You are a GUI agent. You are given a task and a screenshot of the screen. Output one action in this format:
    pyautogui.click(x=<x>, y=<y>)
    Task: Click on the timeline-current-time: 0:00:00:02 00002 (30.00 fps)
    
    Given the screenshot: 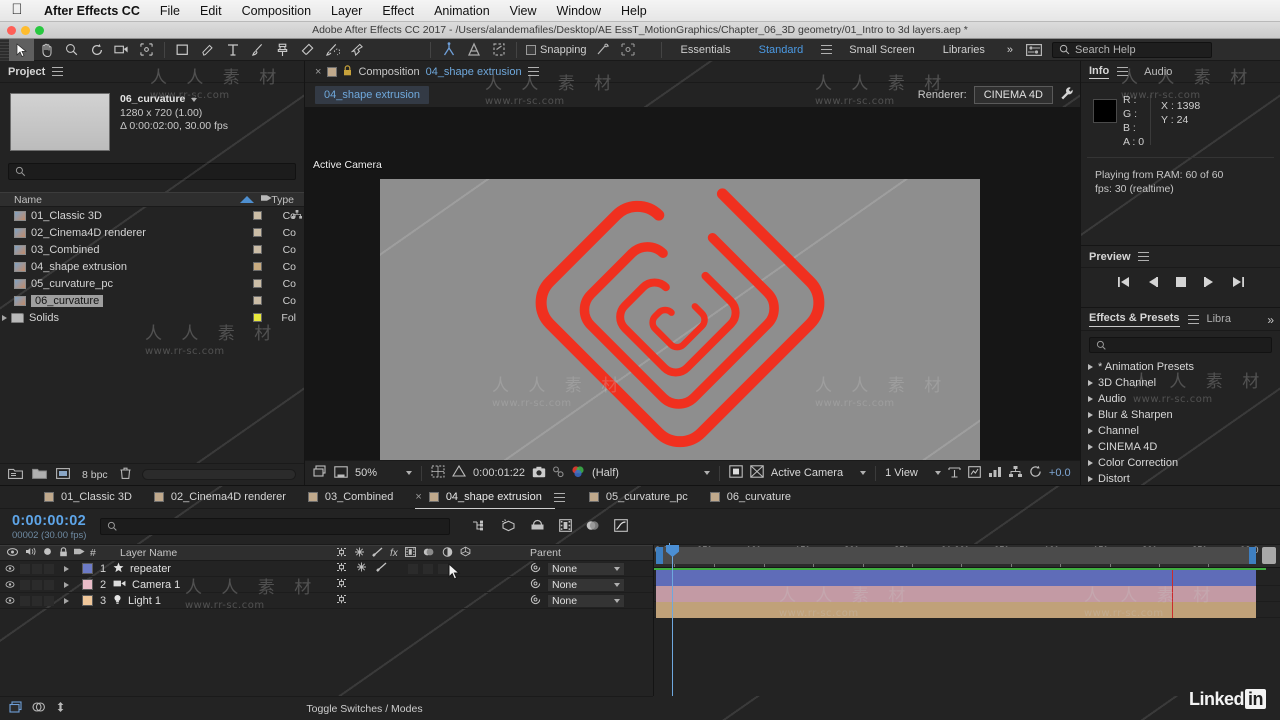 What is the action you would take?
    pyautogui.click(x=43, y=527)
    